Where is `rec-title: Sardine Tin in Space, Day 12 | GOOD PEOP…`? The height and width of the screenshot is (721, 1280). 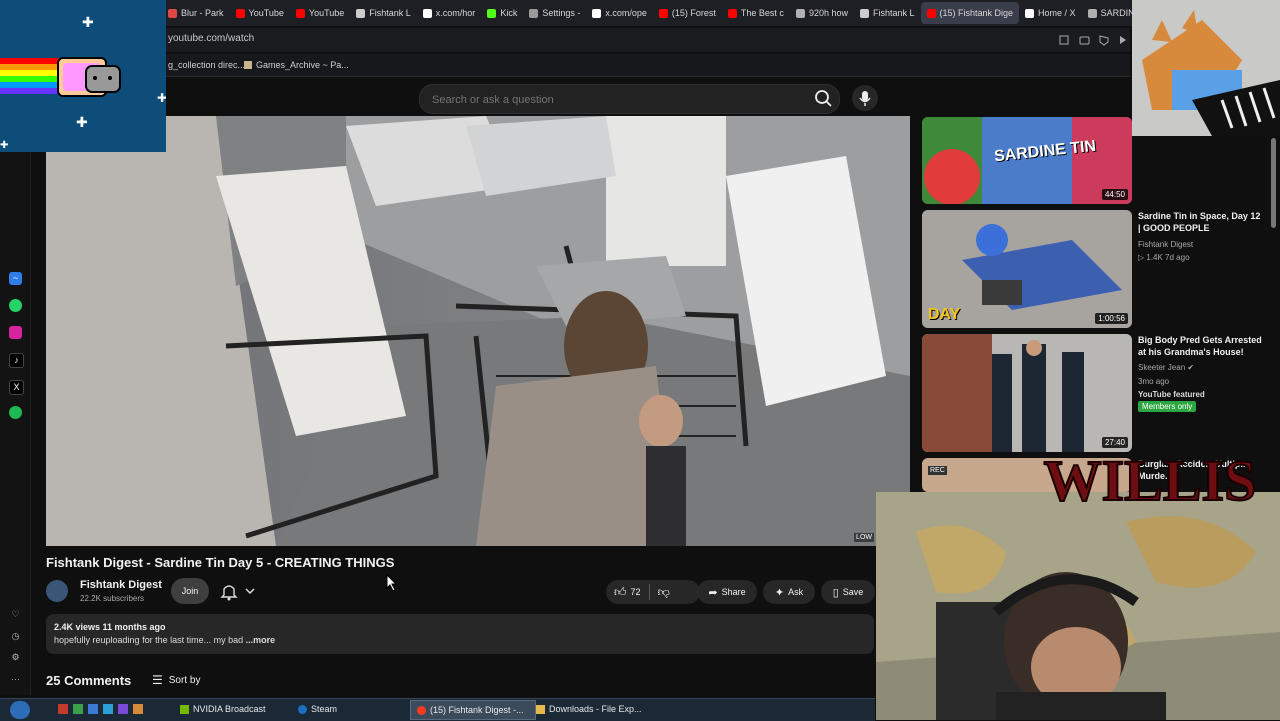
rec-title: Sardine Tin in Space, Day 12 | GOOD PEOP… is located at coordinates (1200, 222).